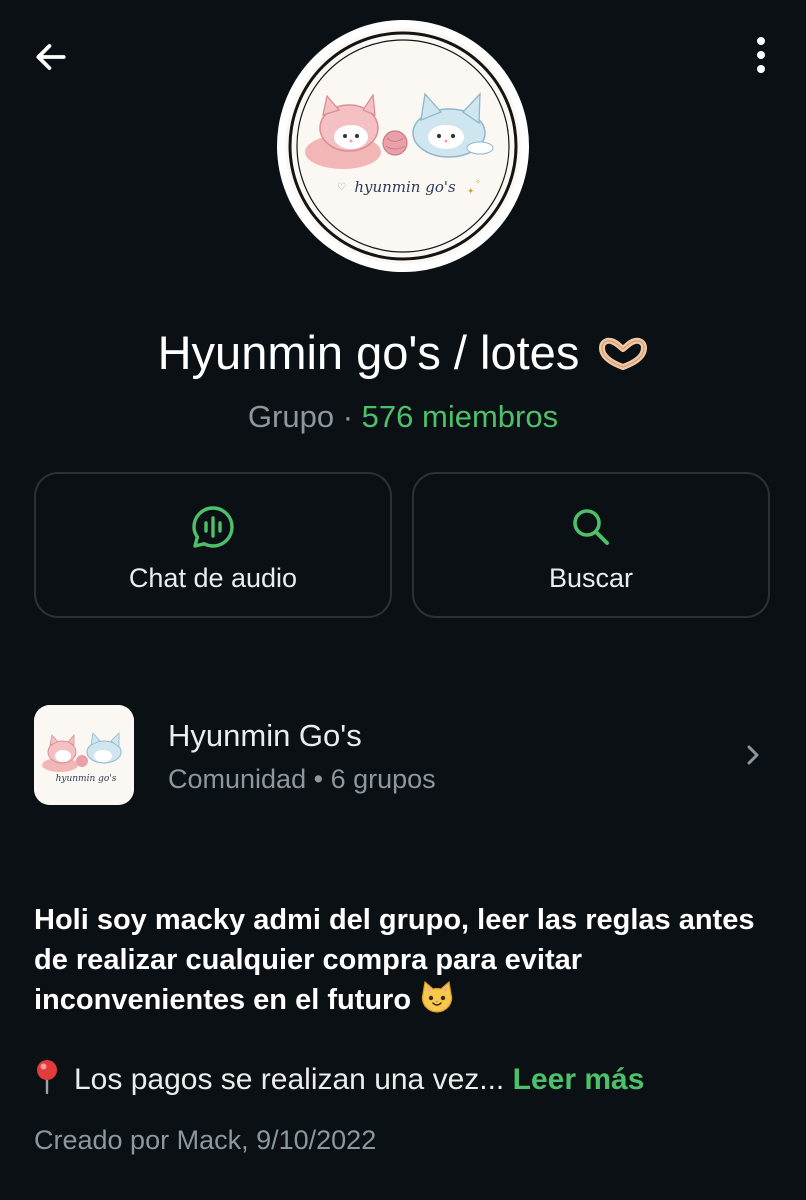  I want to click on arrow-left-icon, so click(51, 57).